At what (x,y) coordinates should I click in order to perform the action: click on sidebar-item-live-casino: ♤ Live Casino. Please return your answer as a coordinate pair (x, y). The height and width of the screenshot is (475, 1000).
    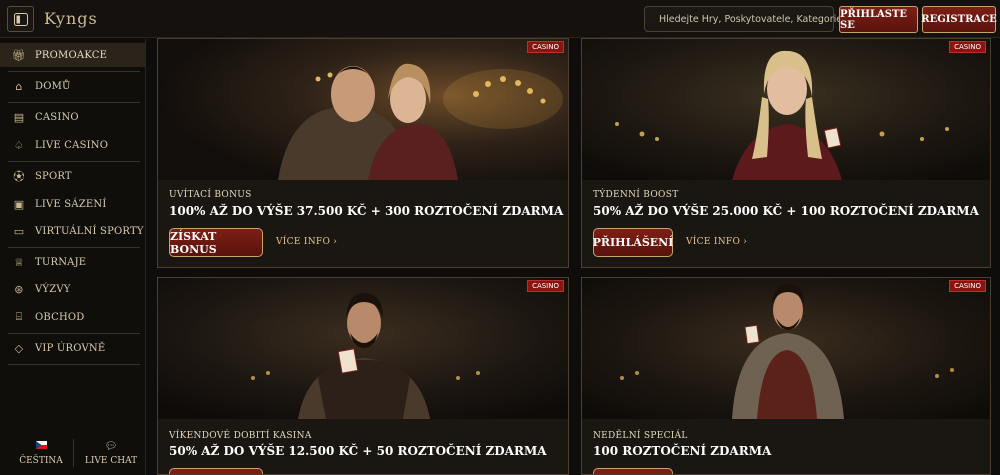
    Looking at the image, I should click on (73, 145).